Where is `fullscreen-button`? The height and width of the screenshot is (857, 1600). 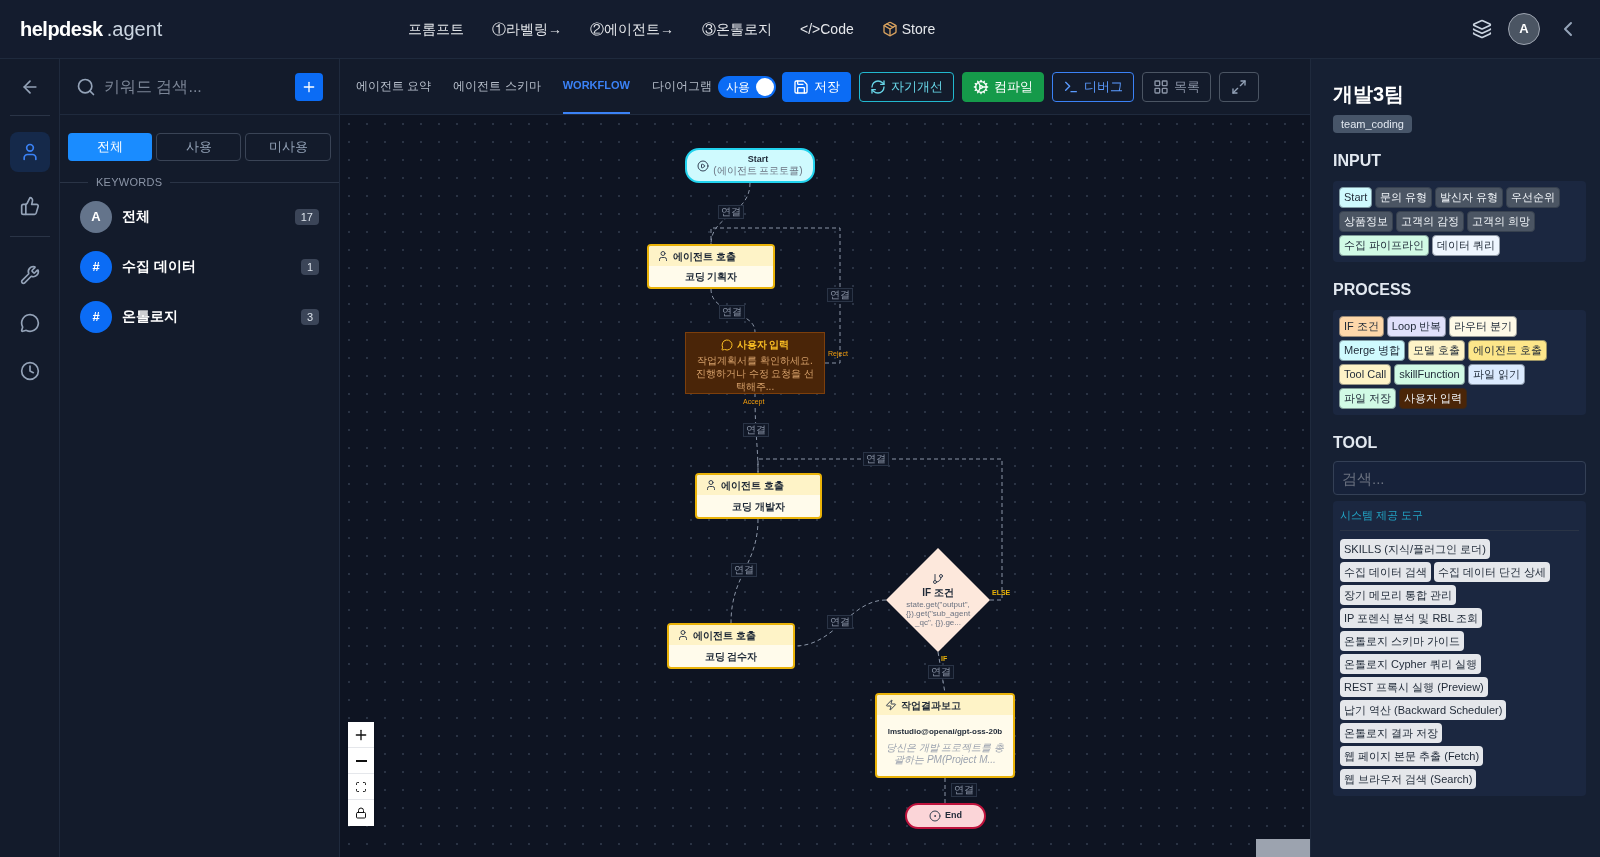 fullscreen-button is located at coordinates (1238, 86).